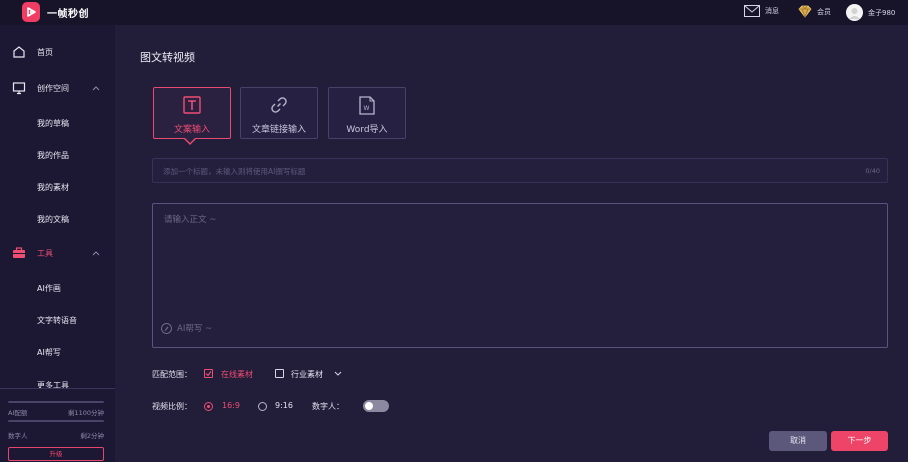 This screenshot has height=462, width=908. What do you see at coordinates (814, 11) in the screenshot?
I see `vip-button: 会员` at bounding box center [814, 11].